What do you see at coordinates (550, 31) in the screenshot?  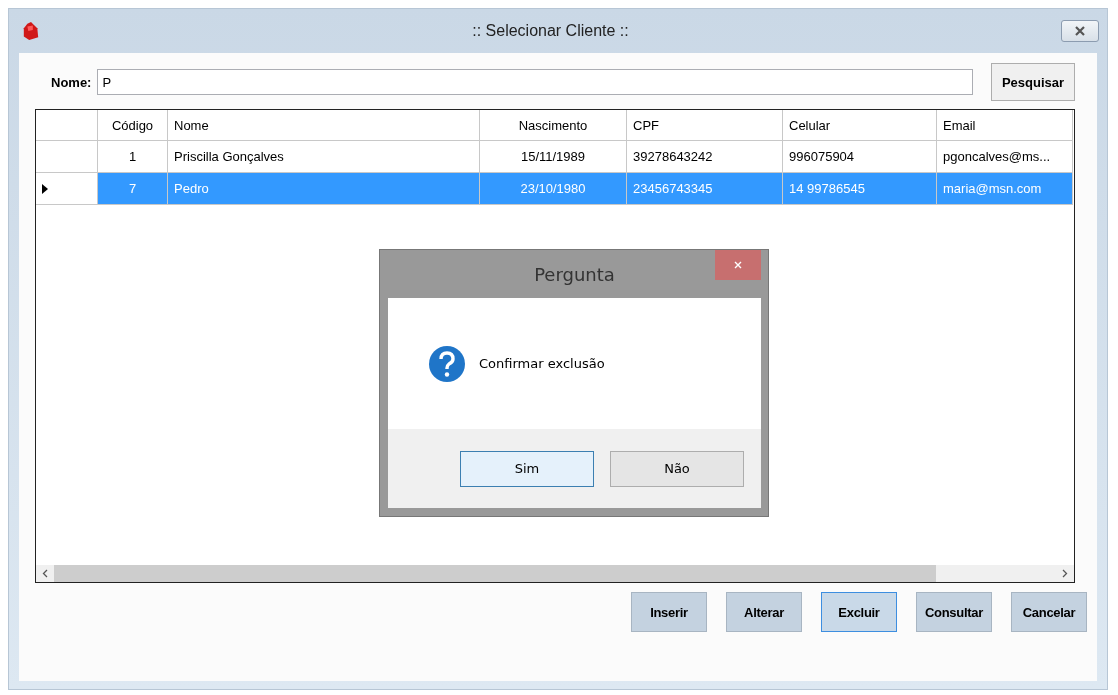 I see `window-title: :: Selecionar Cliente ::` at bounding box center [550, 31].